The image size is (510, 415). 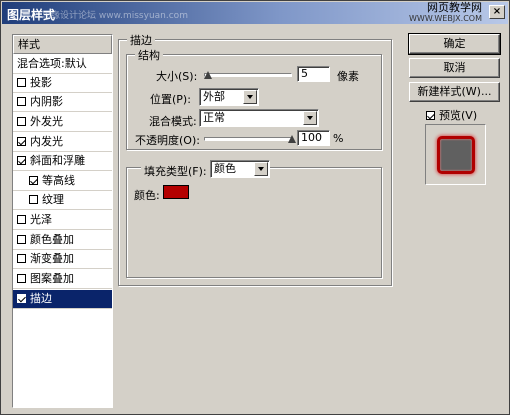 I want to click on blend-options-item: 混合选项:默认, so click(x=62, y=64).